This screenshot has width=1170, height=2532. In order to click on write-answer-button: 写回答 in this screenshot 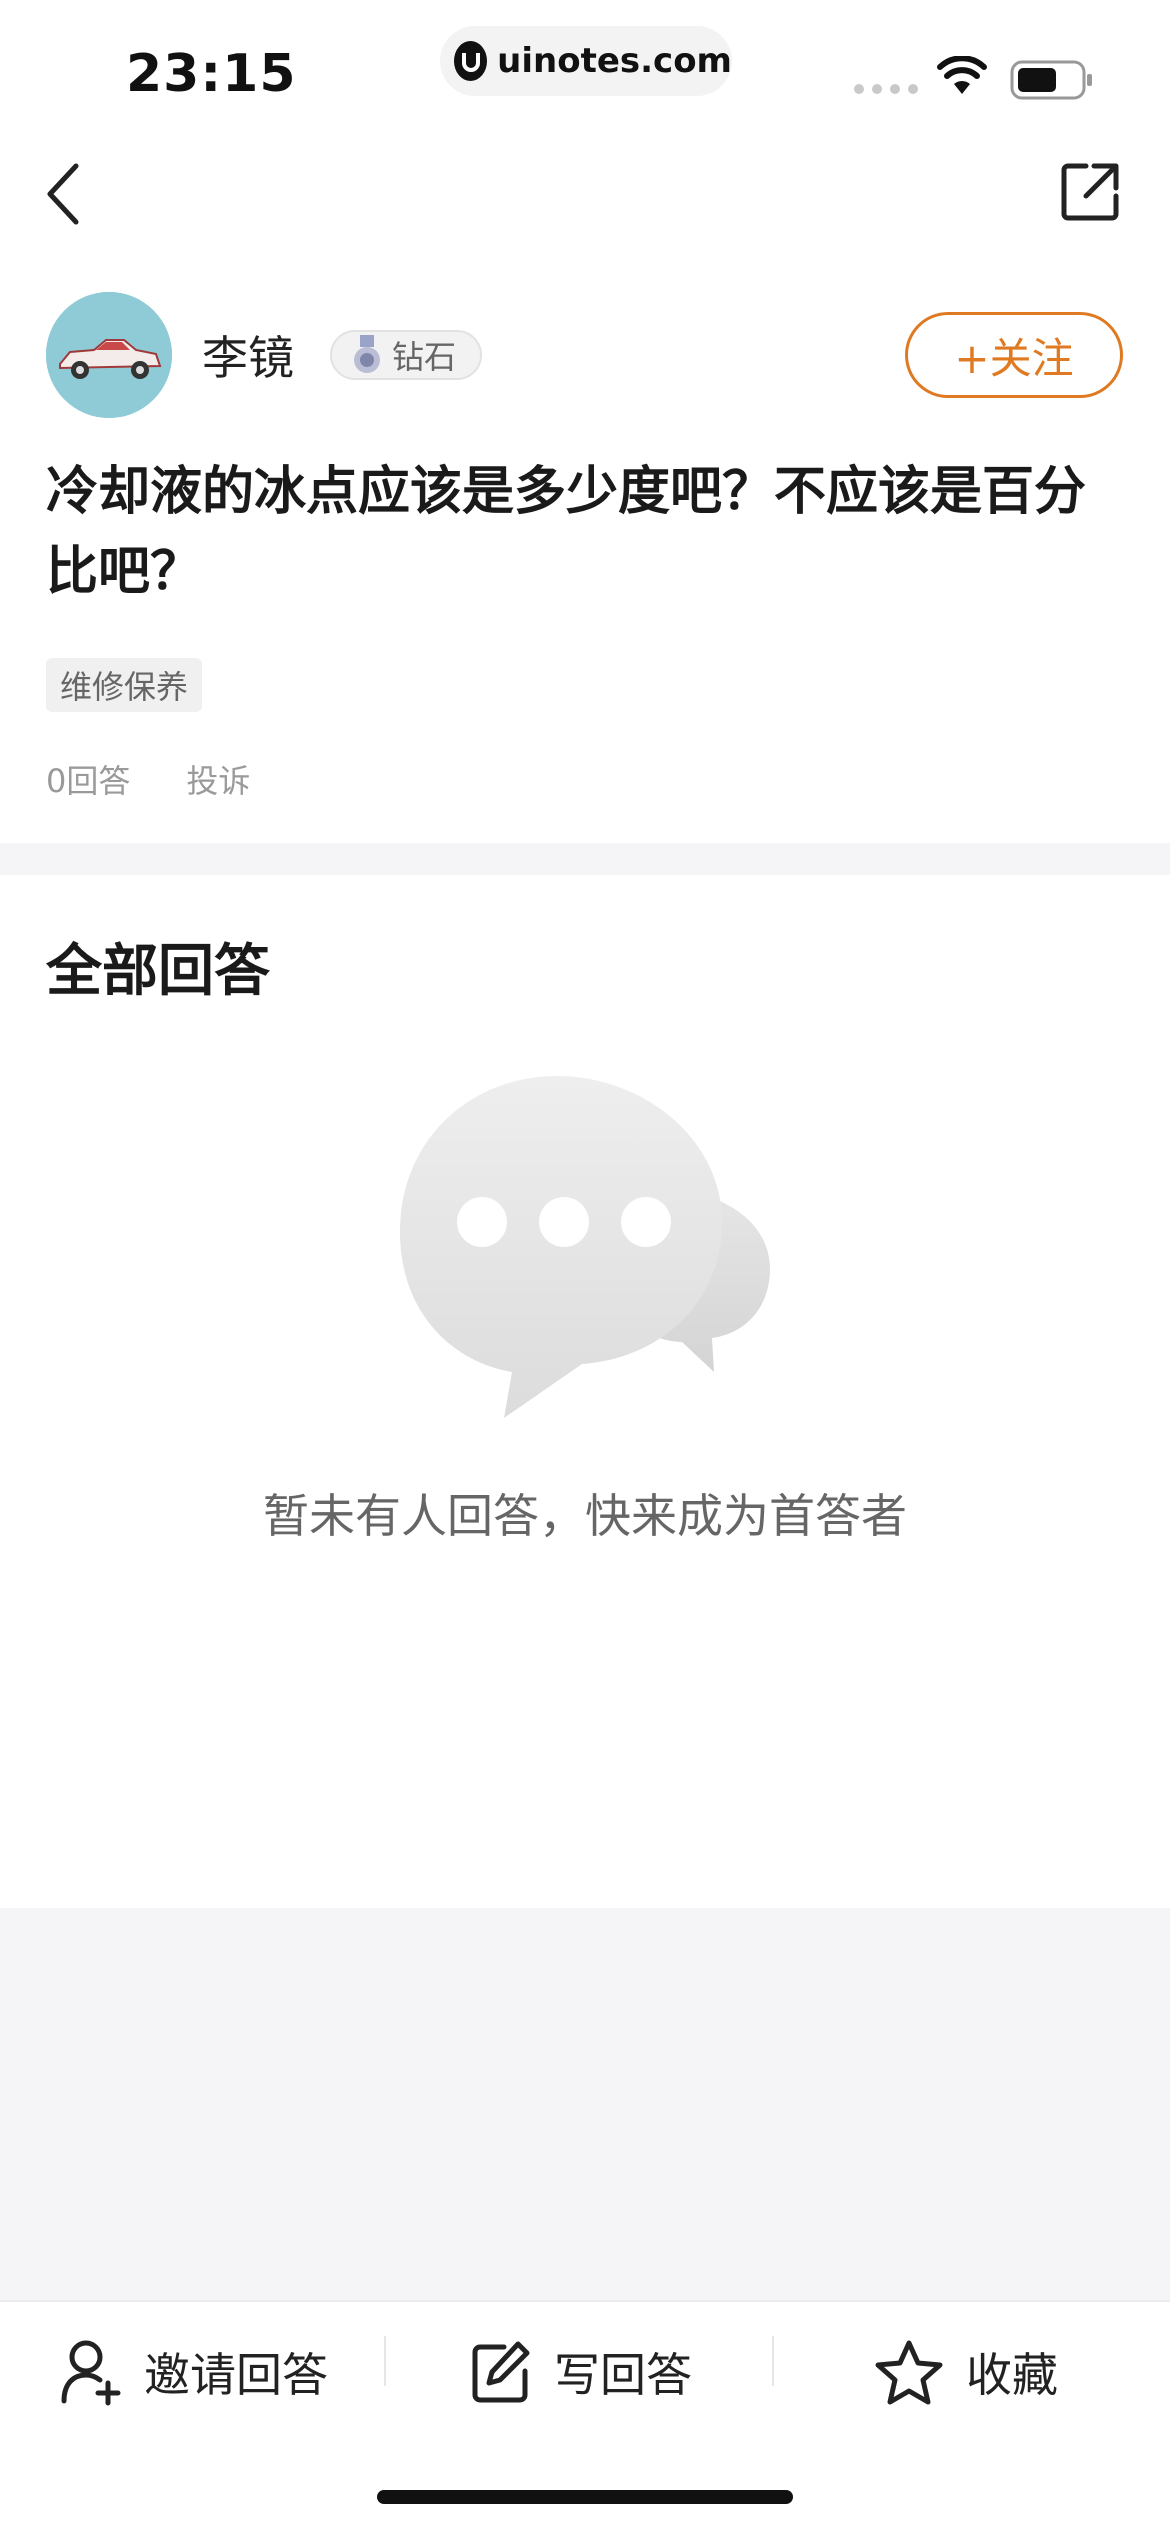, I will do `click(581, 2372)`.